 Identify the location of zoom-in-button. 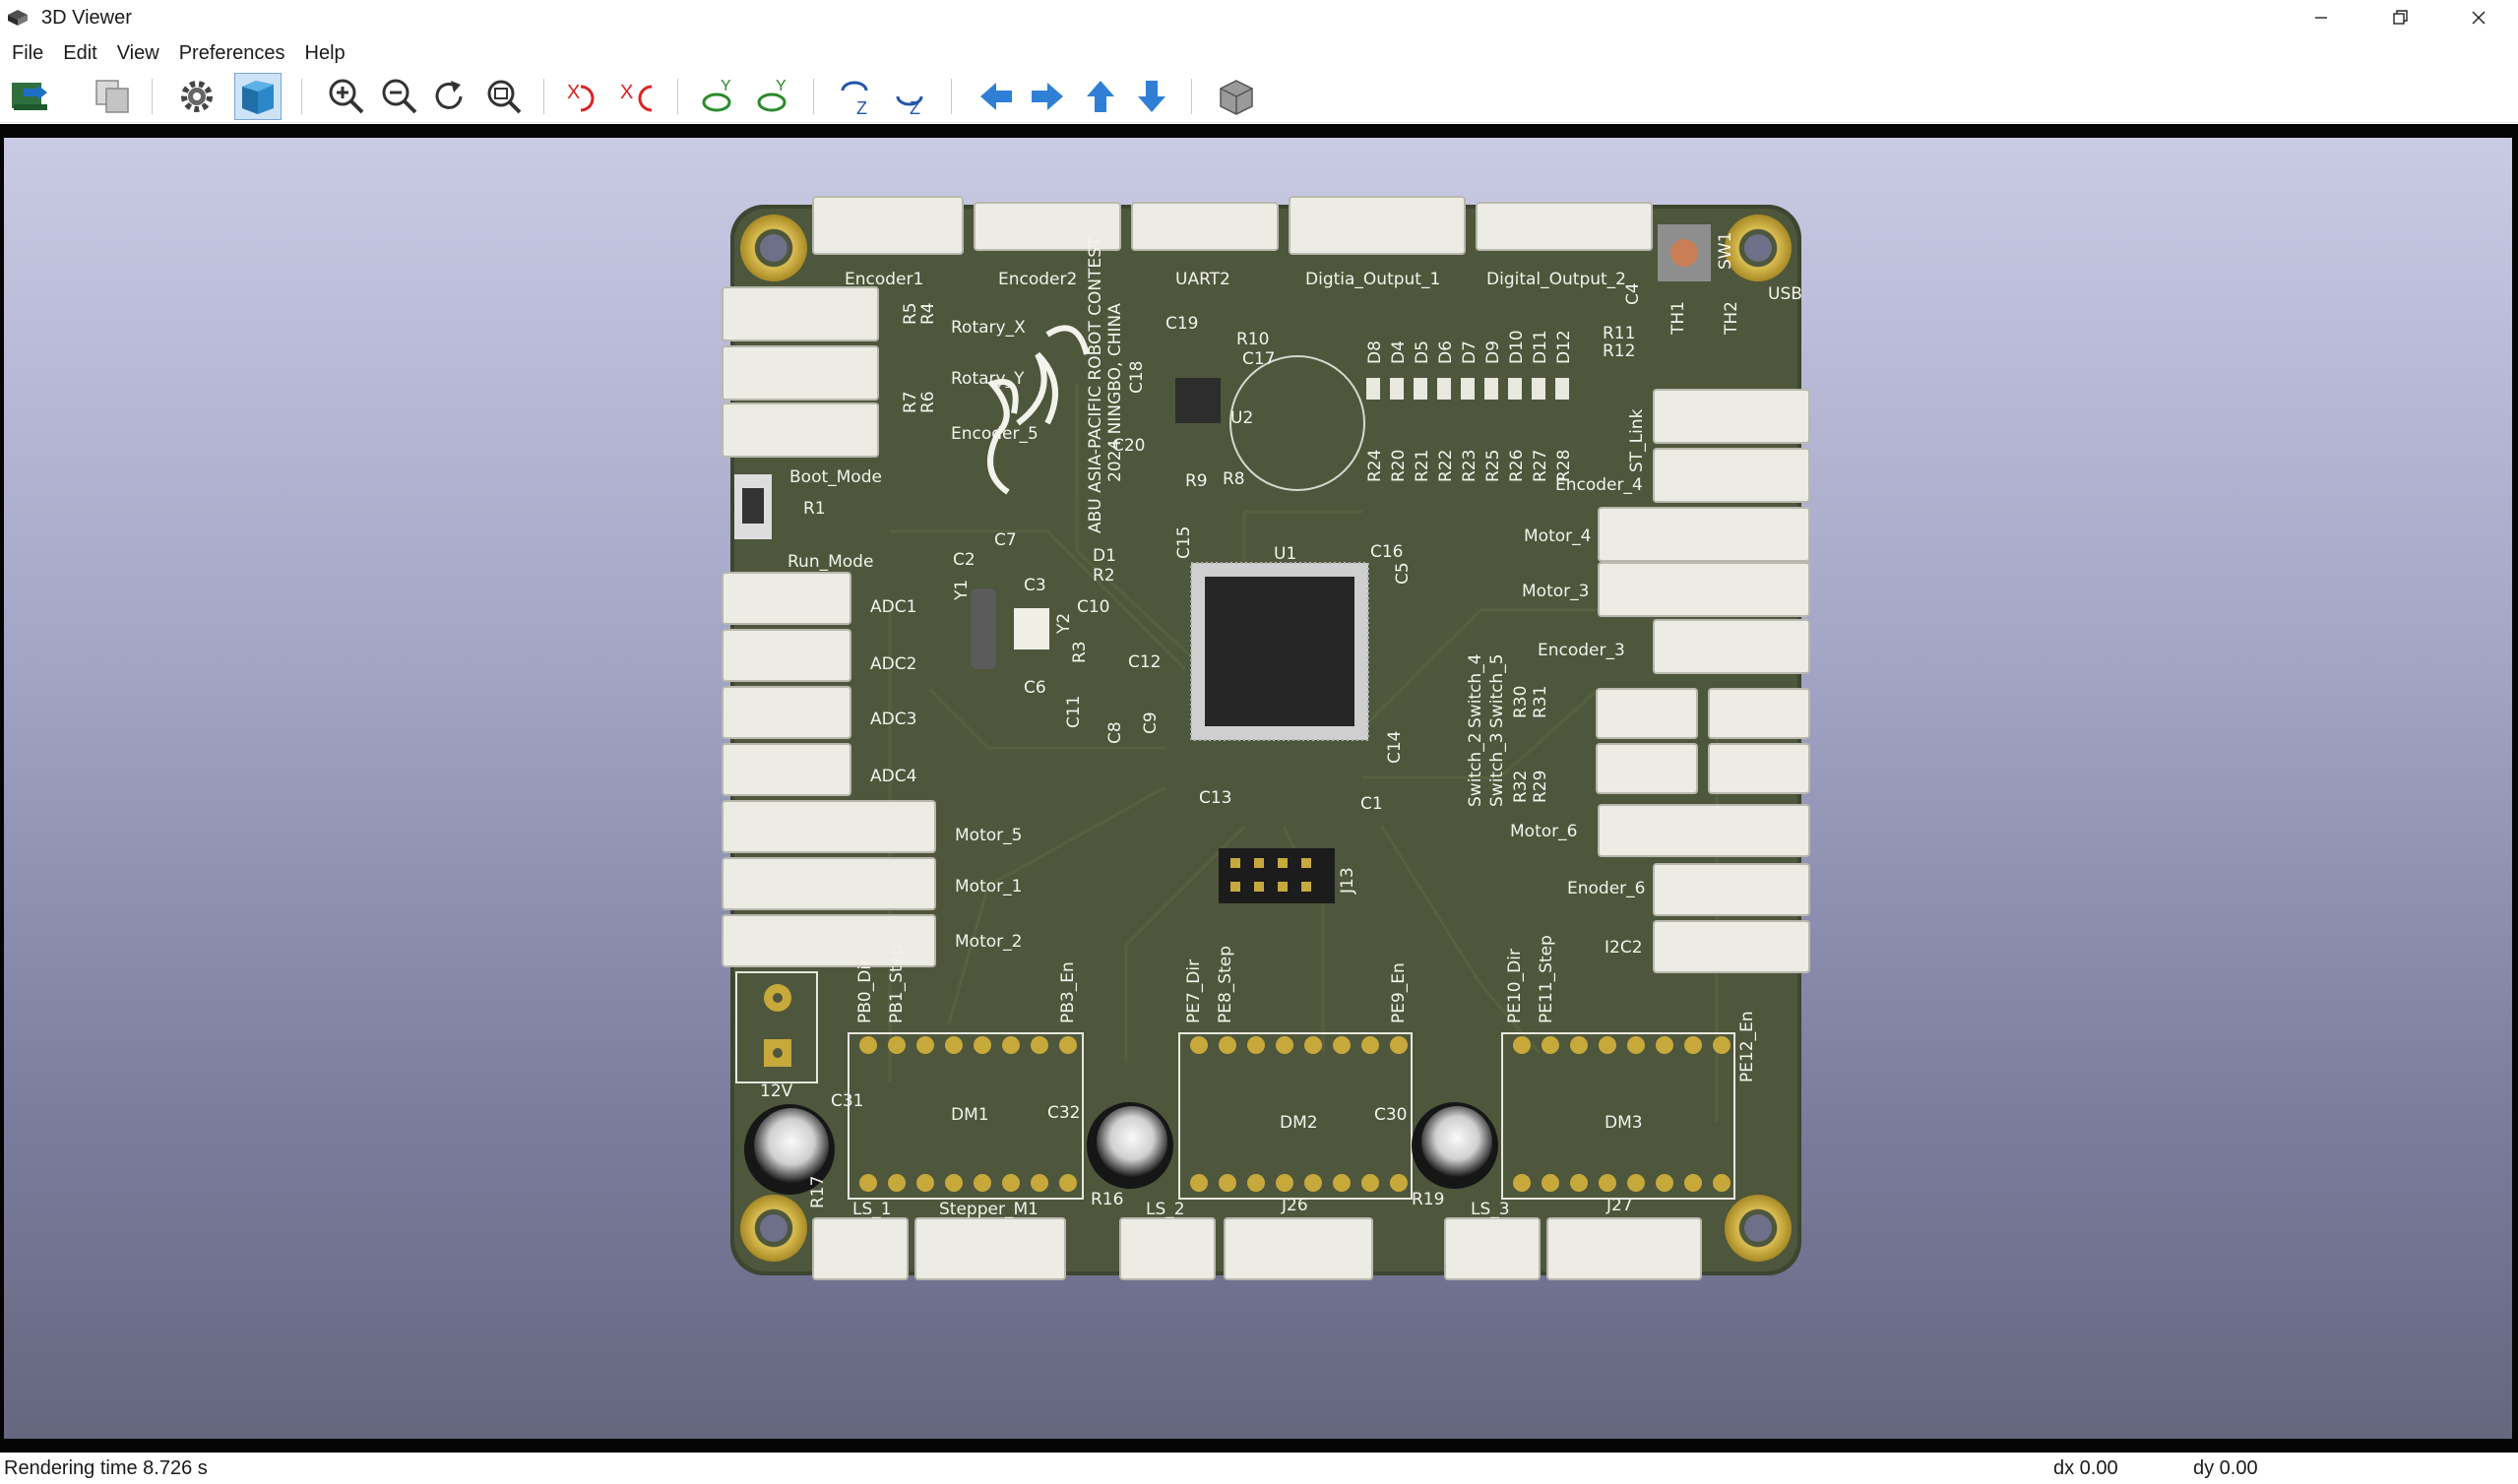
(346, 97).